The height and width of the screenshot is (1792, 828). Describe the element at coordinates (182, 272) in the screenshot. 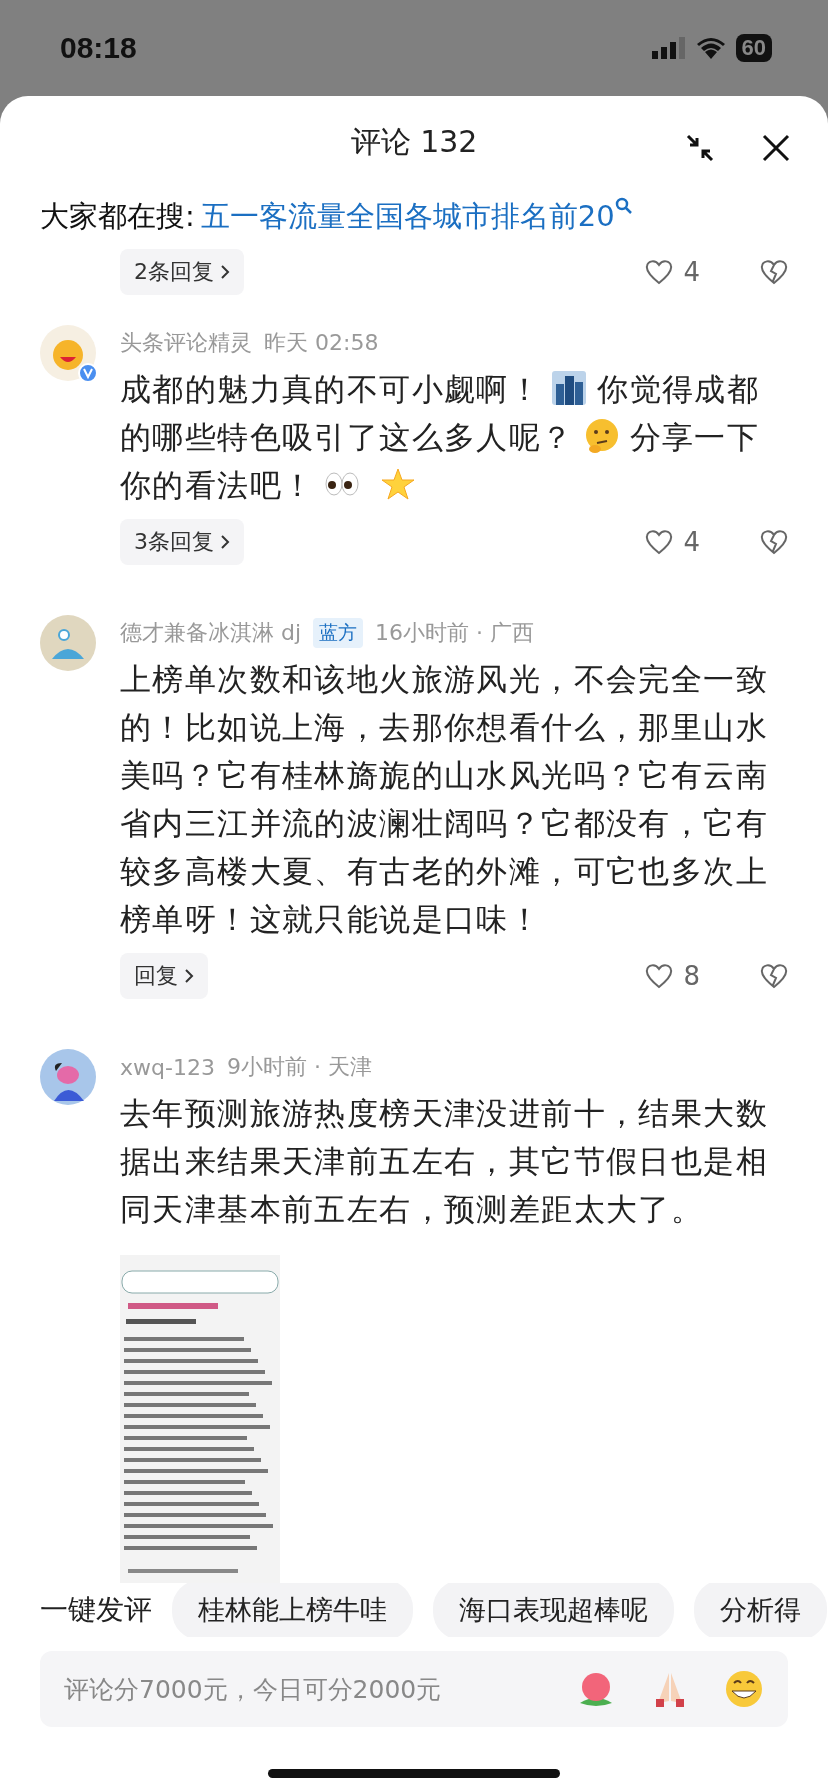

I see `replies-button: 2条回复` at that location.